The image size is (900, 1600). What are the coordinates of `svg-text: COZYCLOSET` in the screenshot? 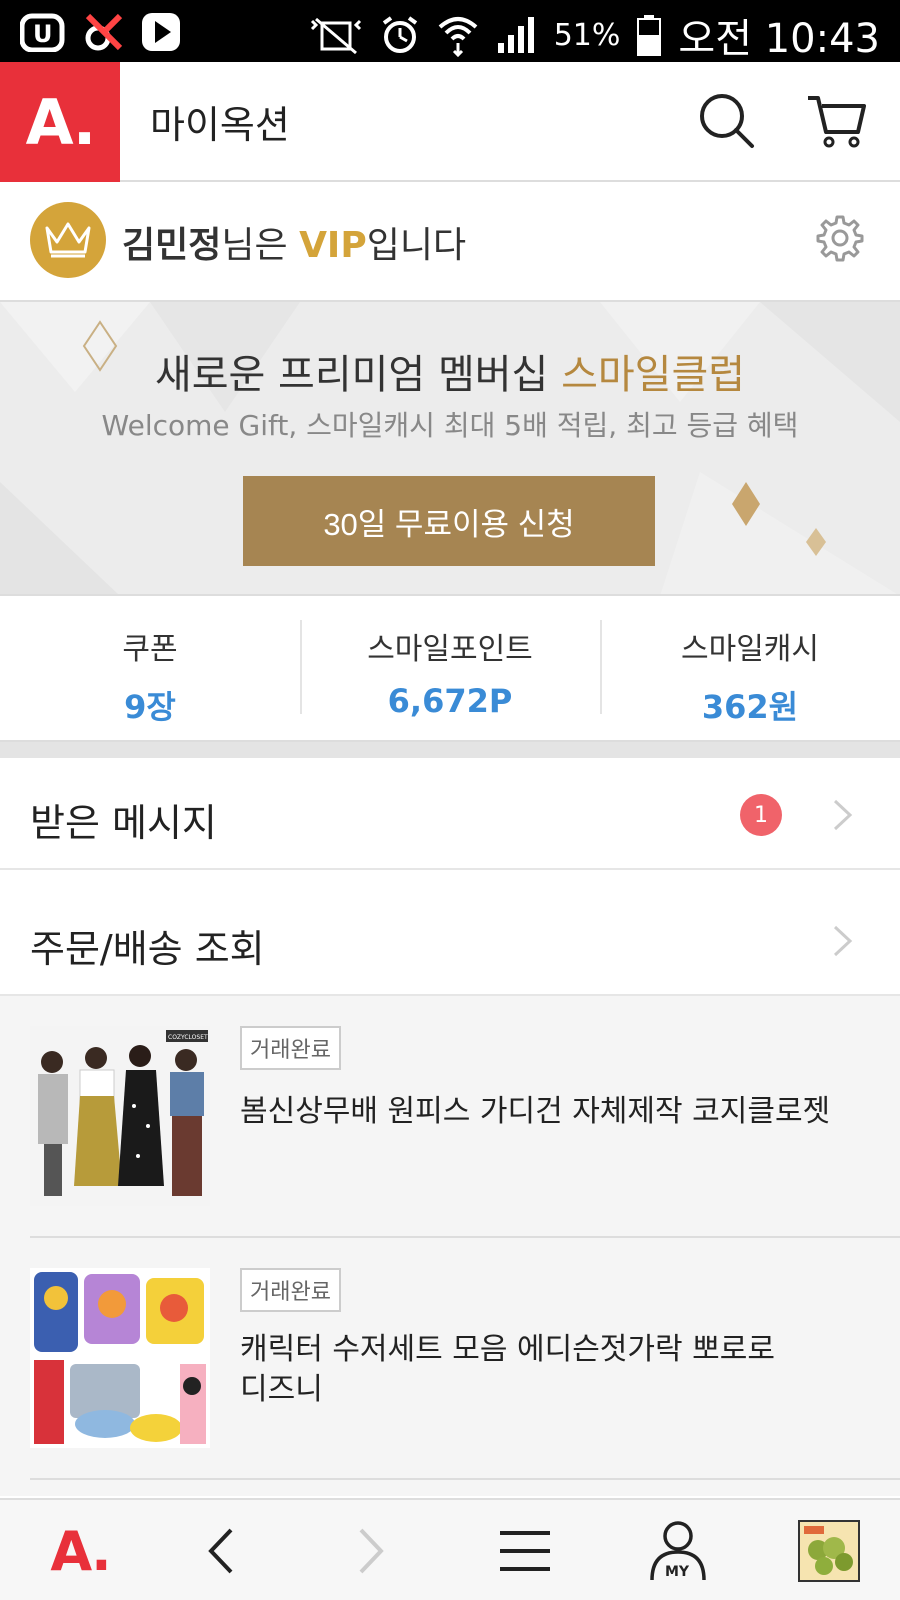 It's located at (188, 1037).